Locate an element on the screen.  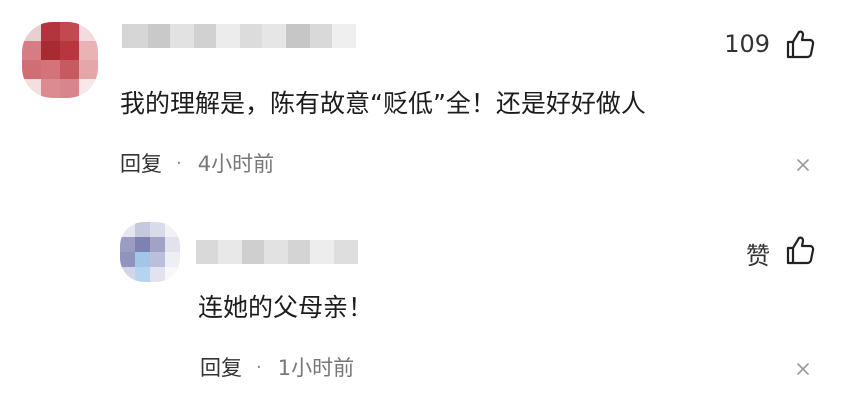
comment-meta: 回复 · 4小时前 is located at coordinates (197, 163).